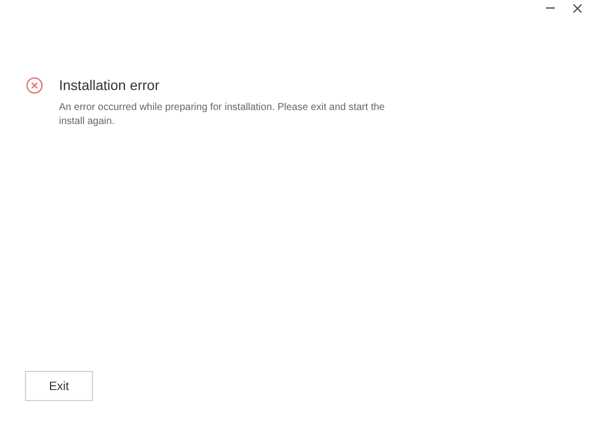  I want to click on minimize-icon, so click(550, 8).